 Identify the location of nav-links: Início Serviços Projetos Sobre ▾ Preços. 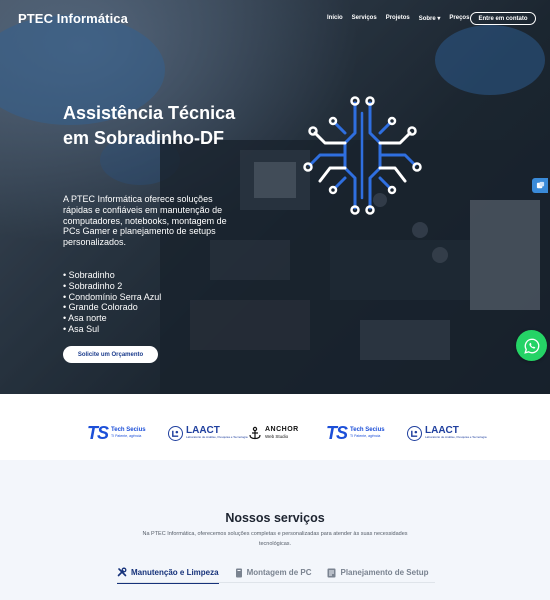
(398, 18).